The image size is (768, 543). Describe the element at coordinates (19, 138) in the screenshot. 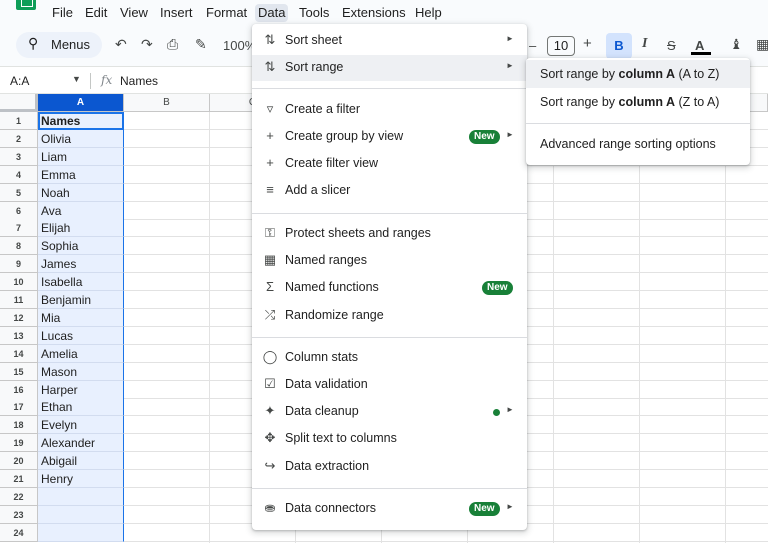

I see `row-header: 2` at that location.